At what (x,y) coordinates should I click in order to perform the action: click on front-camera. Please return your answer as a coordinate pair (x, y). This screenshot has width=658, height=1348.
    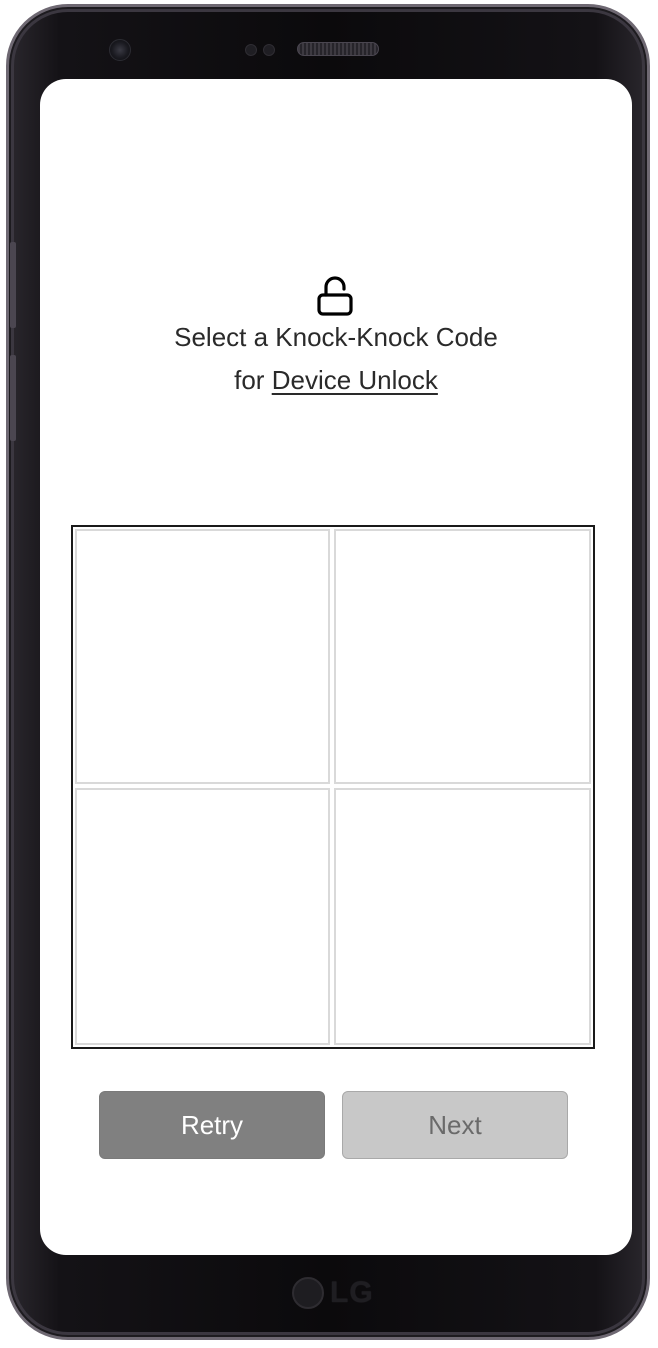
    Looking at the image, I should click on (120, 50).